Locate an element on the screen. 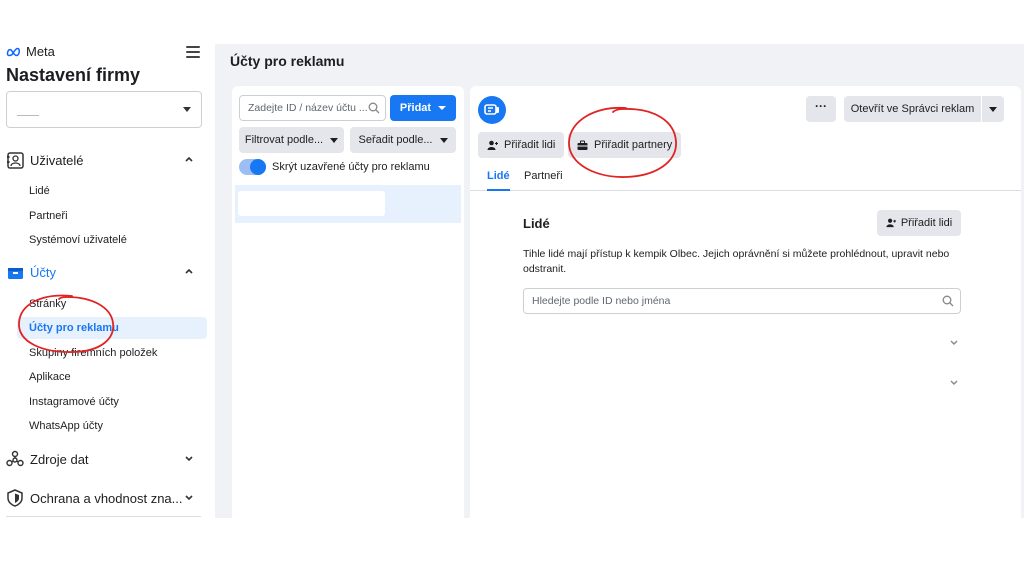 The image size is (1024, 576). meta-logo-icon is located at coordinates (13, 51).